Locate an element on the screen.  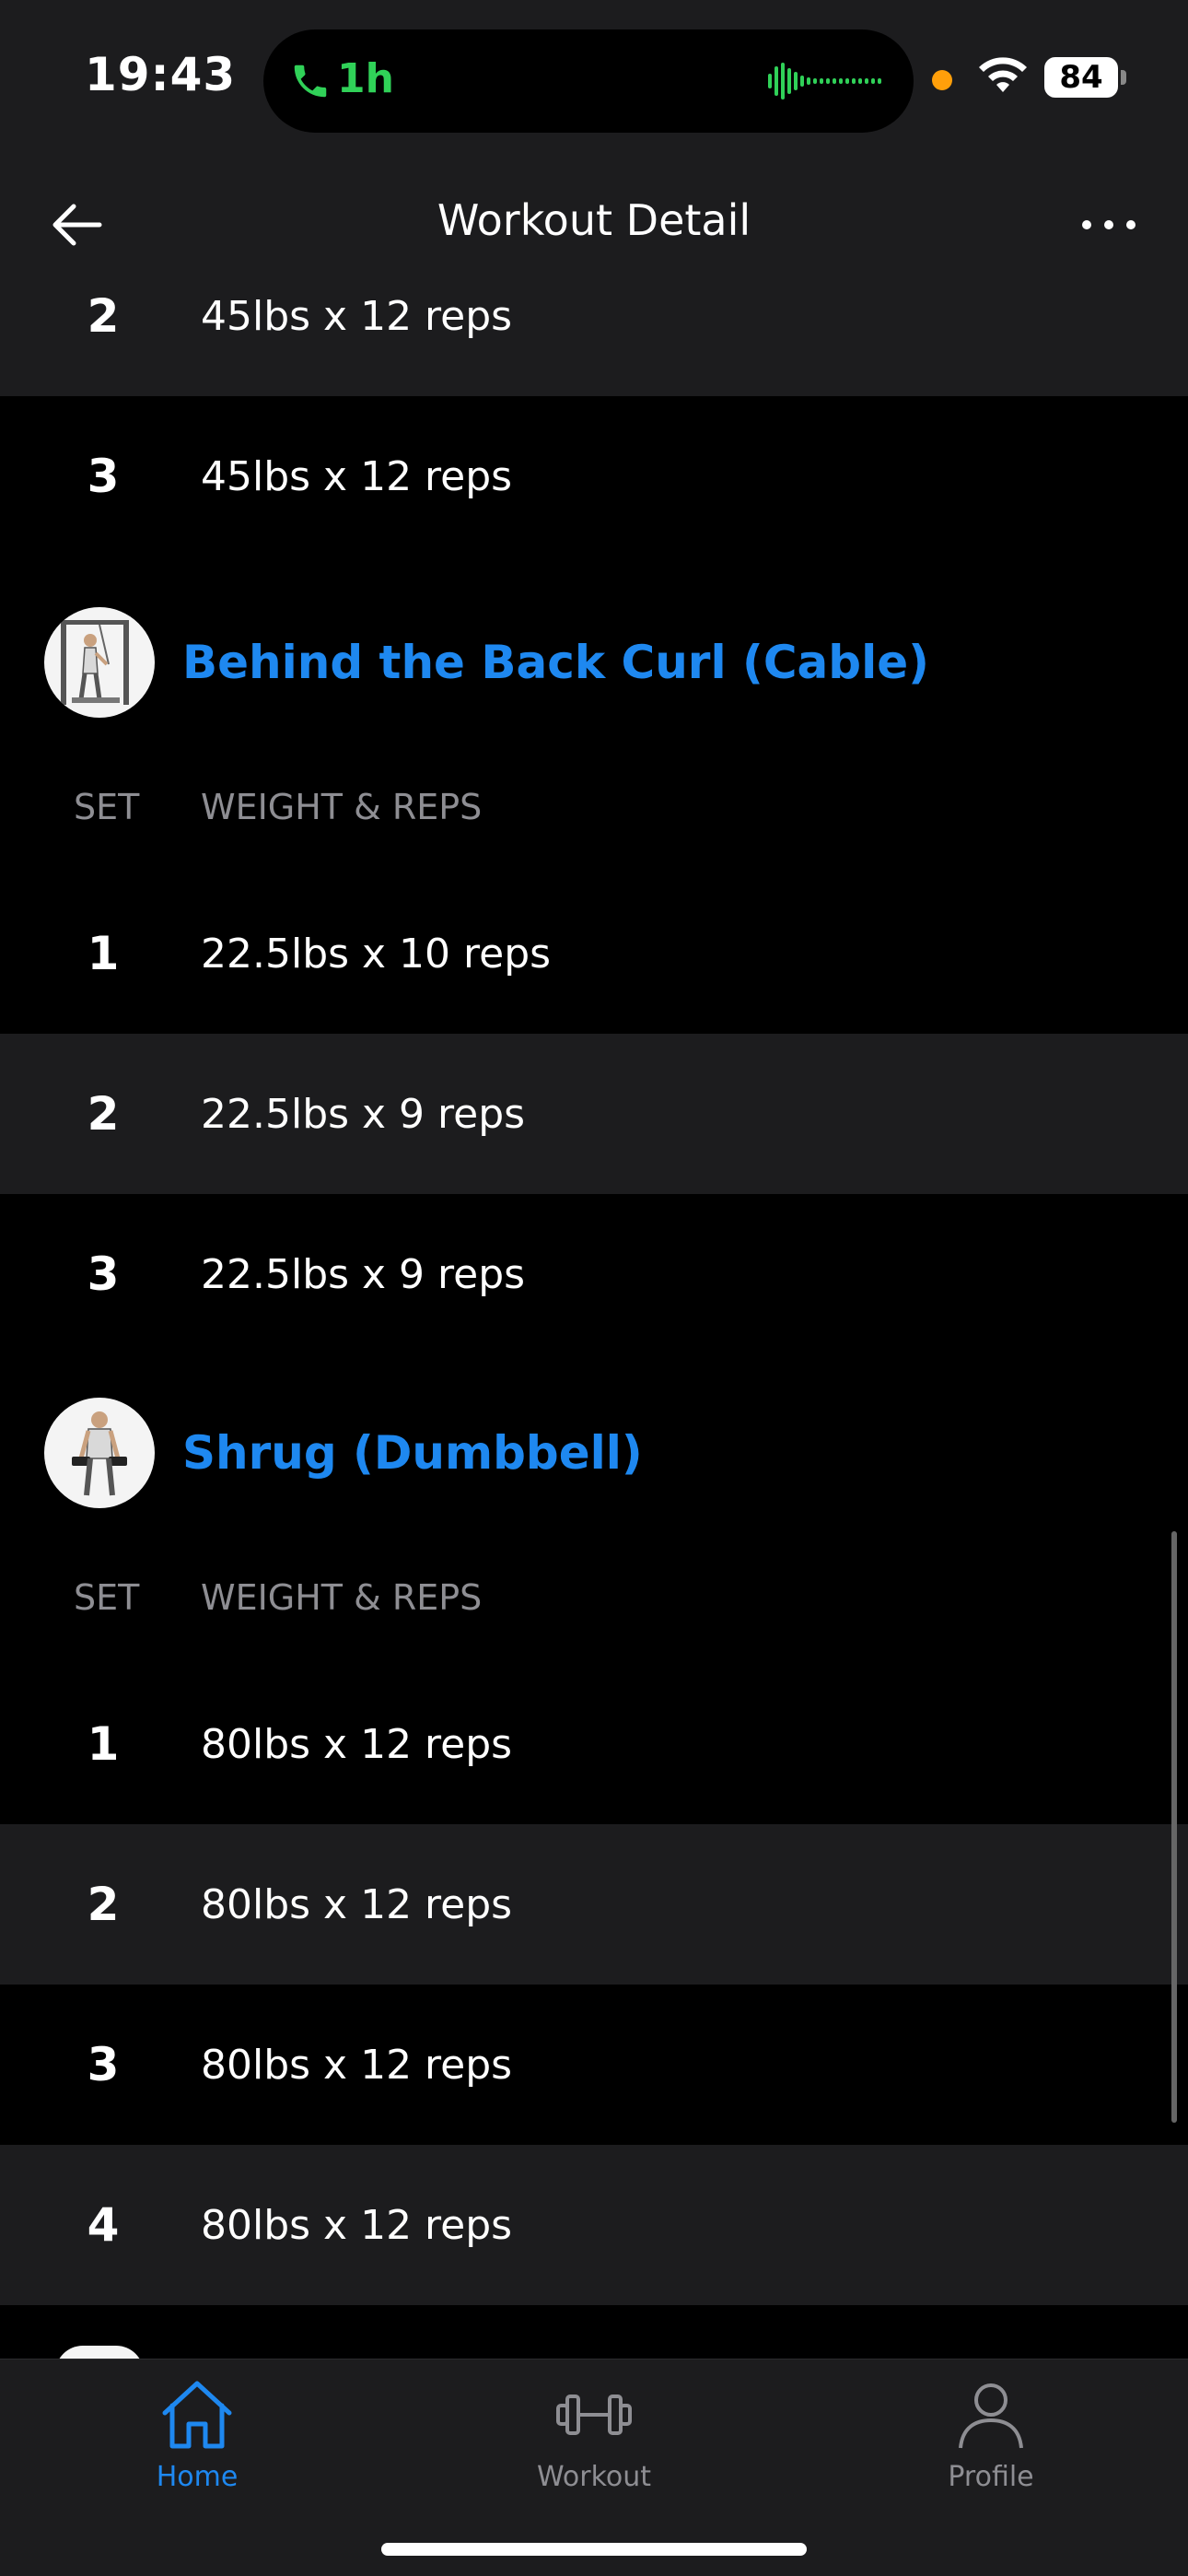
set-row: 3 22.5lbs x 9 reps is located at coordinates (594, 1274).